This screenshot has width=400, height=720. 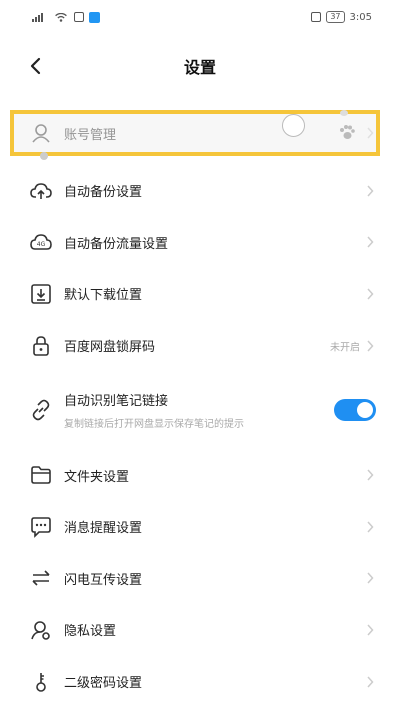 I want to click on cloud-upload-icon, so click(x=41, y=190).